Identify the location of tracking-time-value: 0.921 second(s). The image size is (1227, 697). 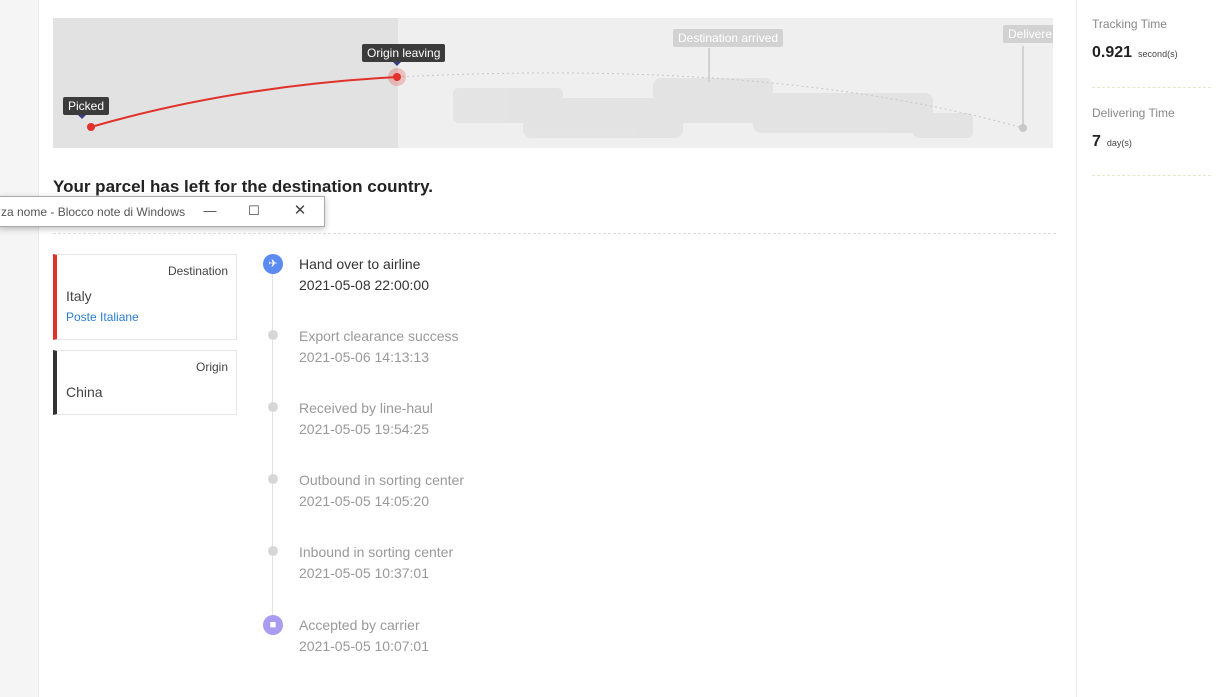
(1135, 52).